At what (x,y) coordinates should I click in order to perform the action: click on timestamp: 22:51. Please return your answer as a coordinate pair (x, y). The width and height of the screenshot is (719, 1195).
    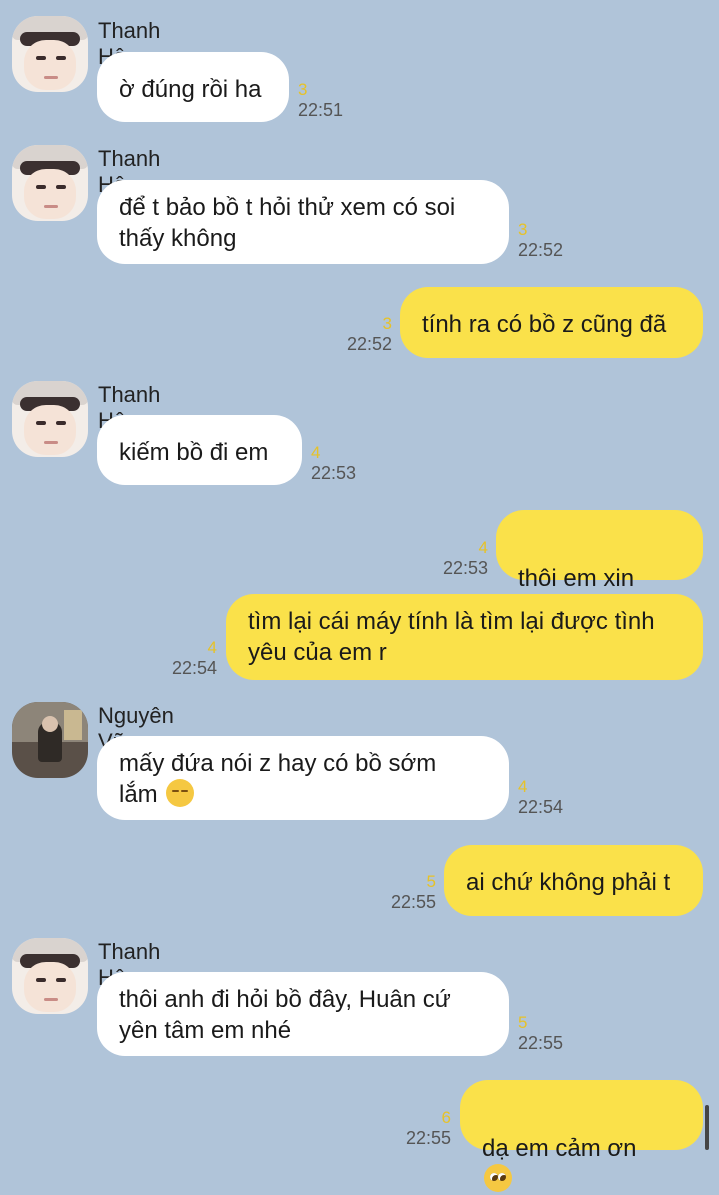
    Looking at the image, I should click on (321, 110).